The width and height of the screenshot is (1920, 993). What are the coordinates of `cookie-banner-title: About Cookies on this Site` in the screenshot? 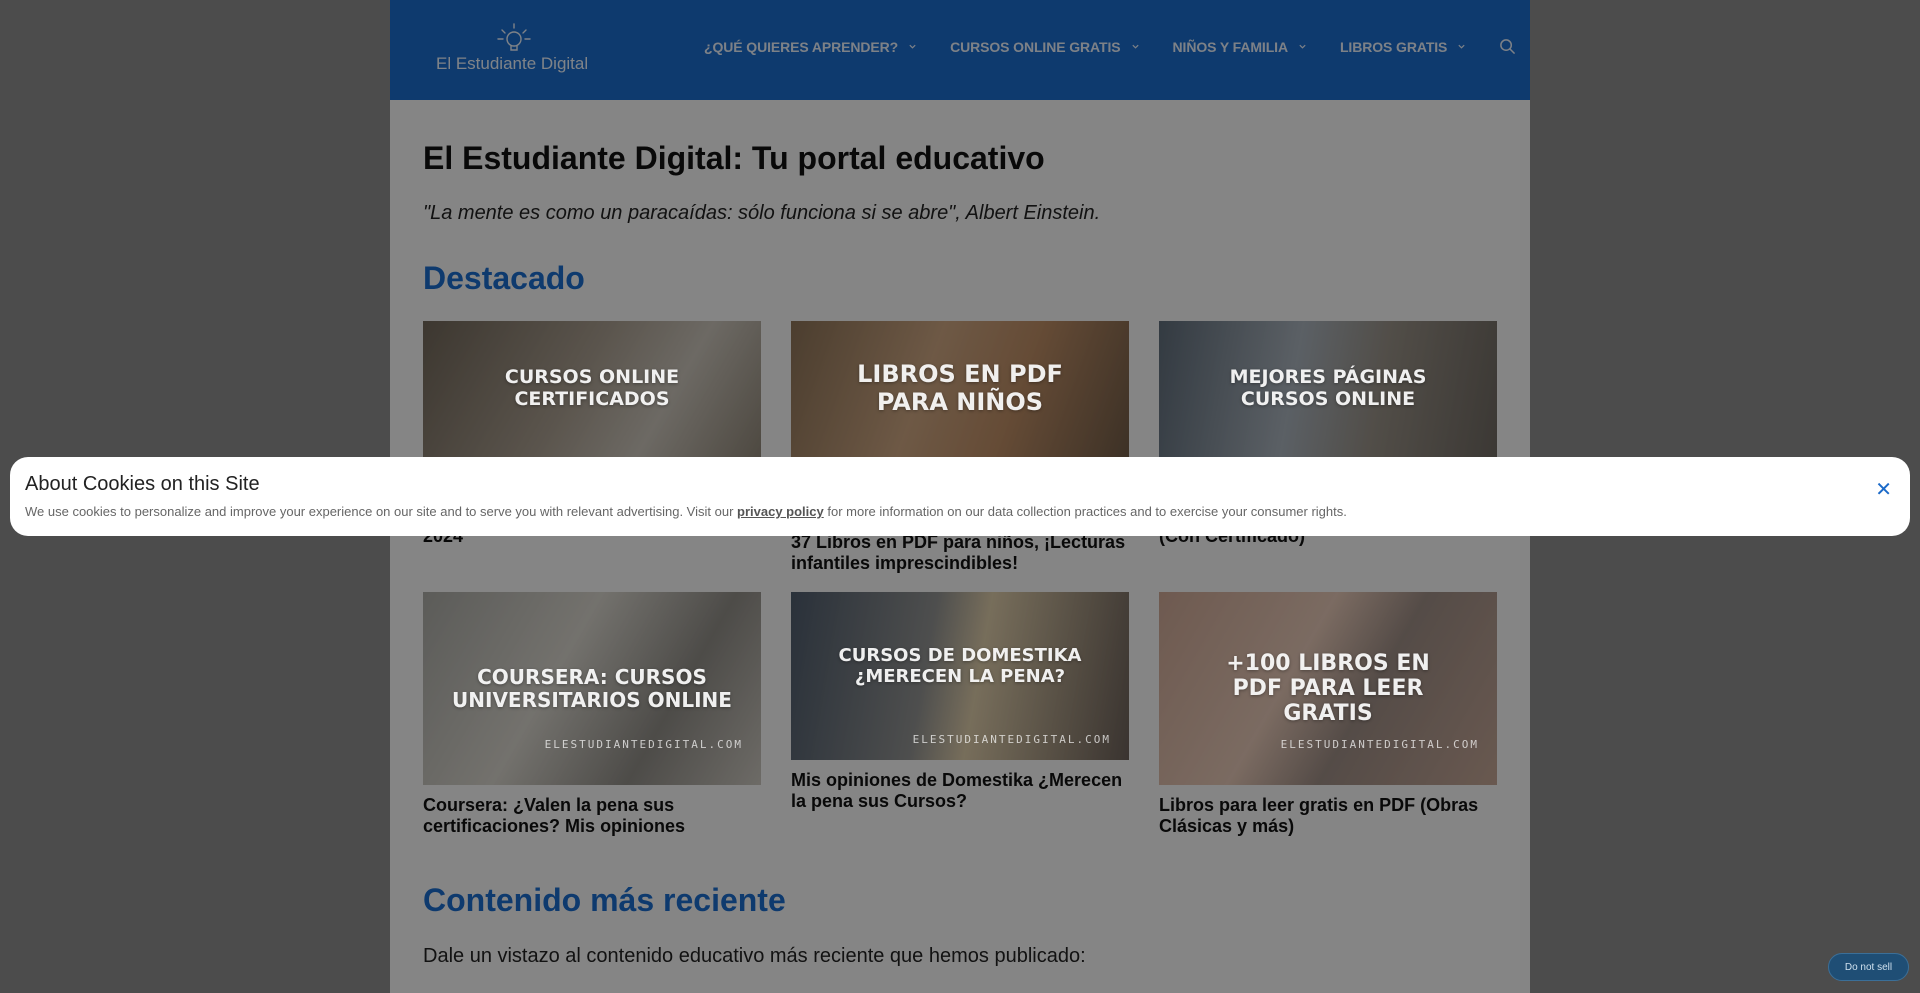 It's located at (142, 484).